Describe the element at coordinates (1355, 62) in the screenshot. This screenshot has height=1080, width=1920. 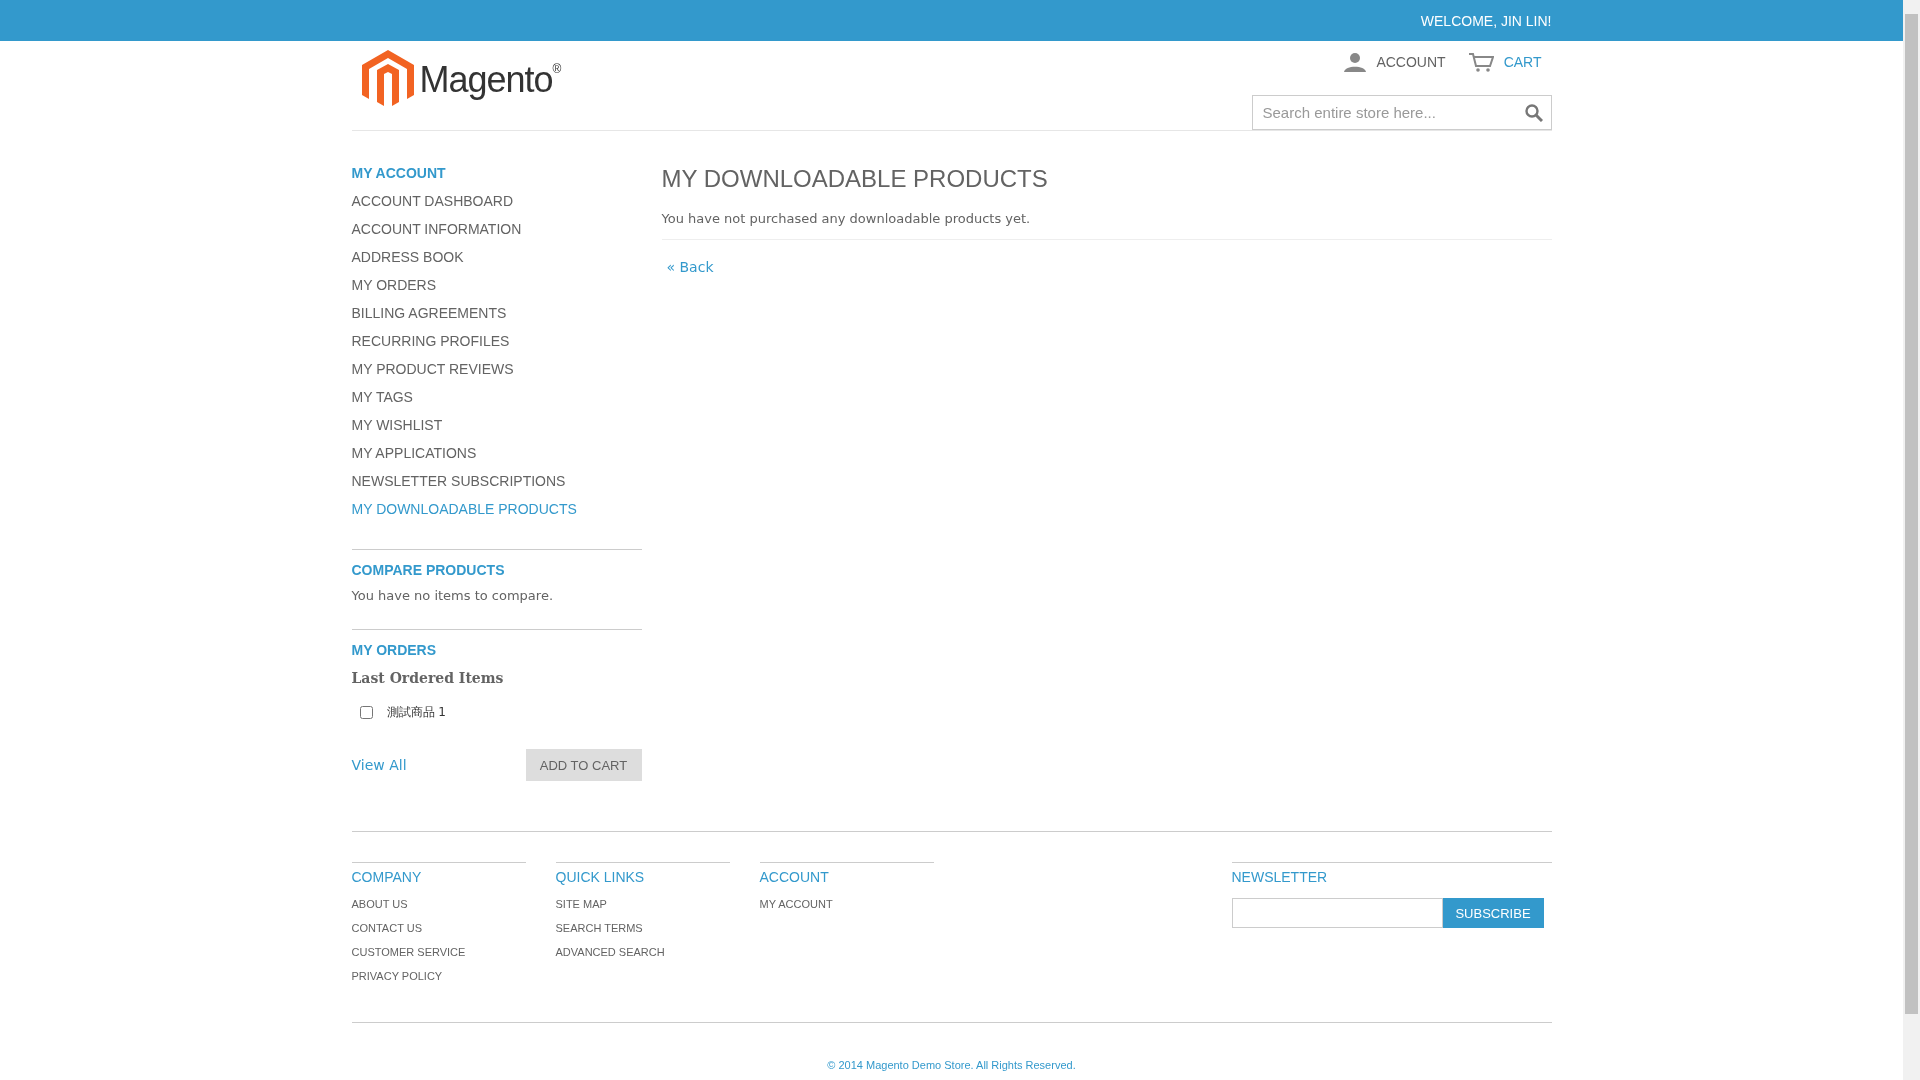
I see `person-icon` at that location.